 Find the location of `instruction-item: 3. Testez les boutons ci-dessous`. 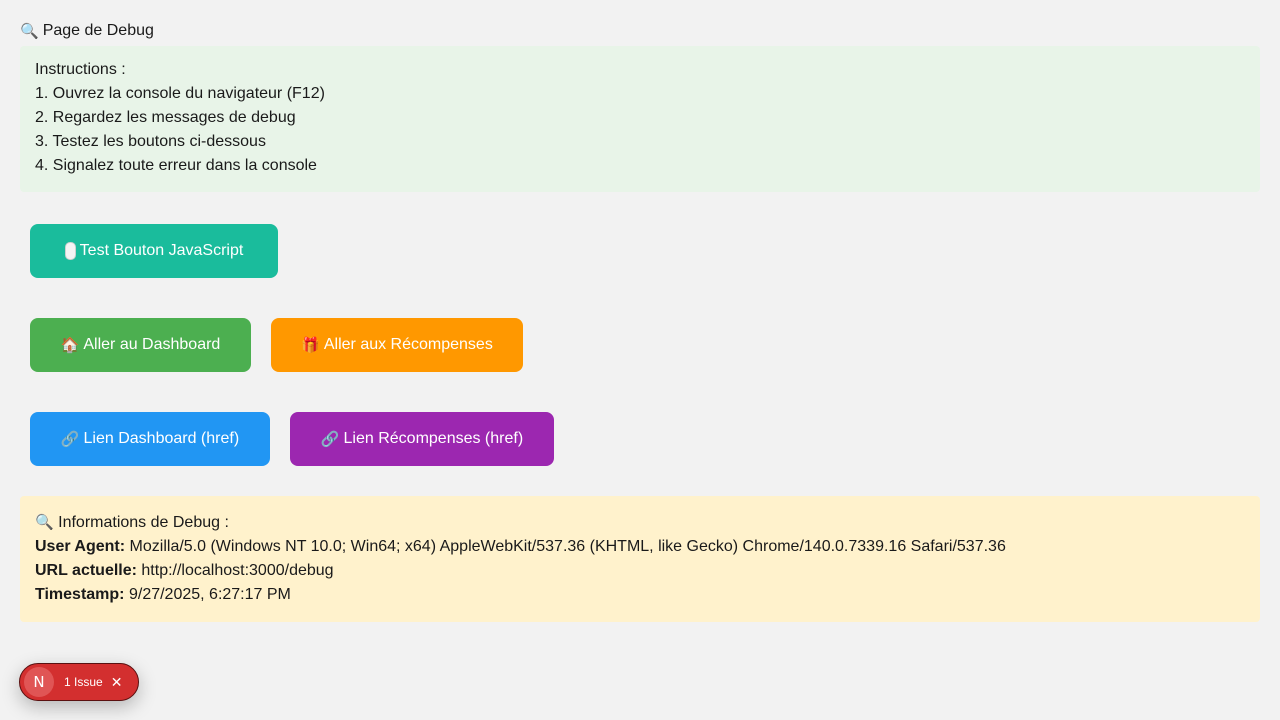

instruction-item: 3. Testez les boutons ci-dessous is located at coordinates (150, 141).